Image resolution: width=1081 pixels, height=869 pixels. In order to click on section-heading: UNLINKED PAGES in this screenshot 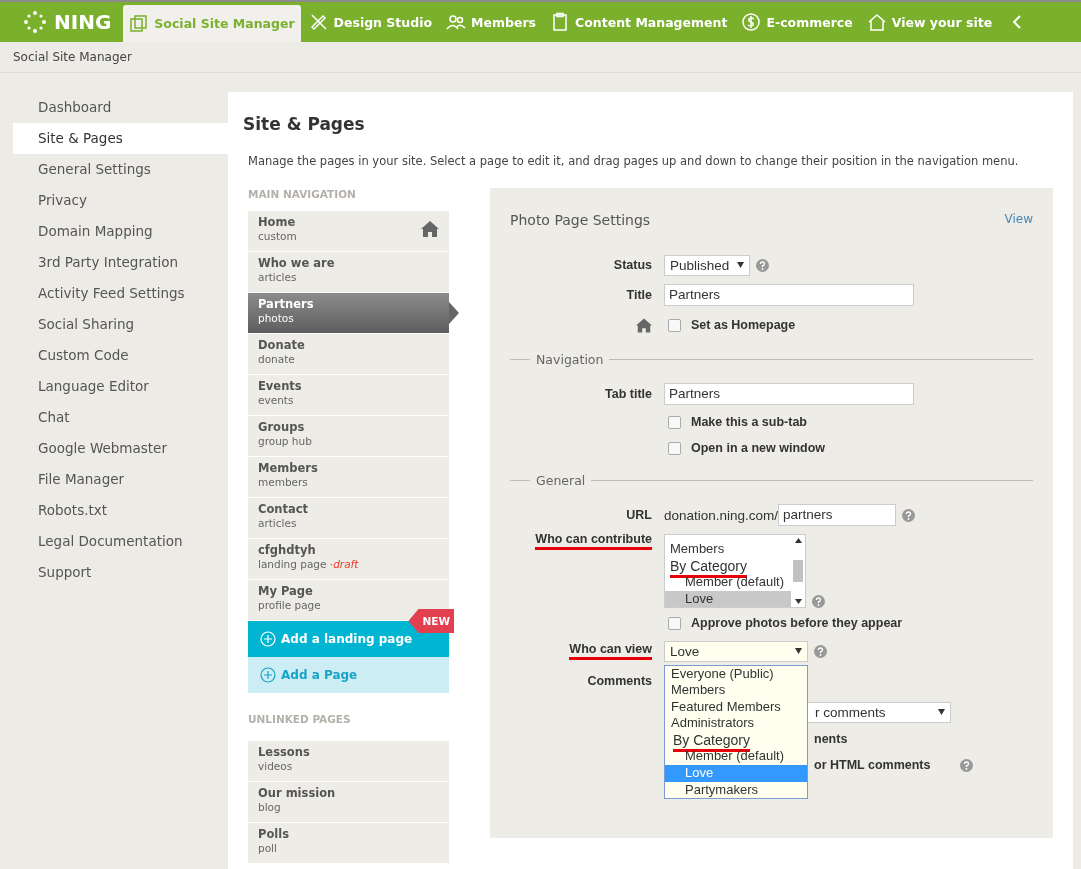, I will do `click(300, 720)`.